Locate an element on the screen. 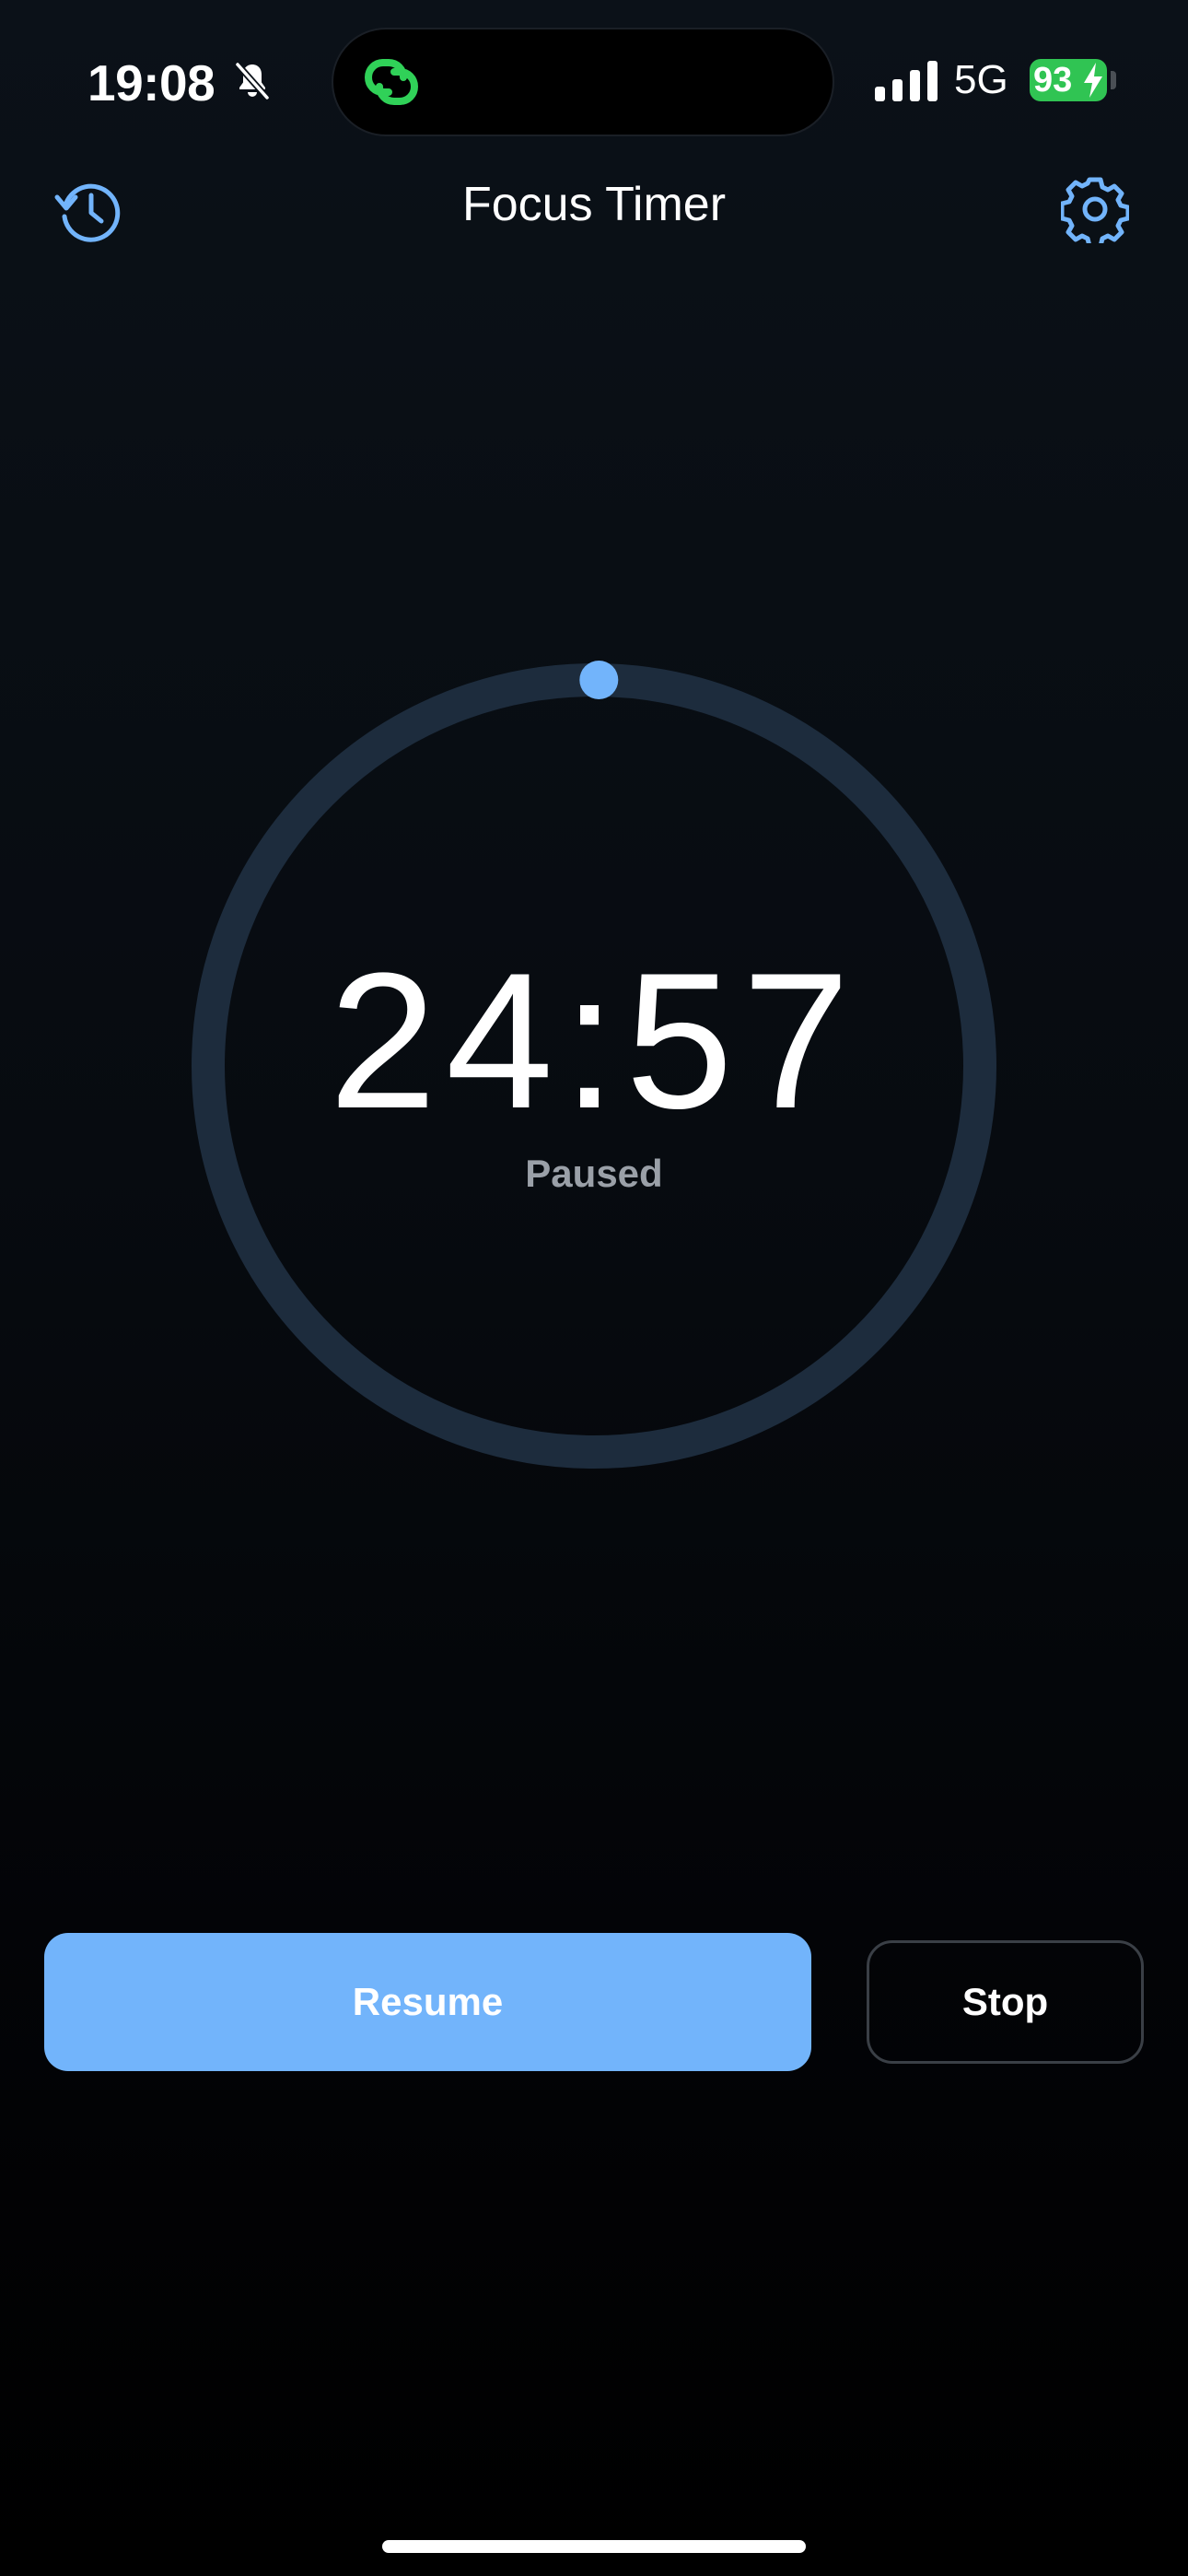 The image size is (1188, 2576). history-clock-icon is located at coordinates (89, 211).